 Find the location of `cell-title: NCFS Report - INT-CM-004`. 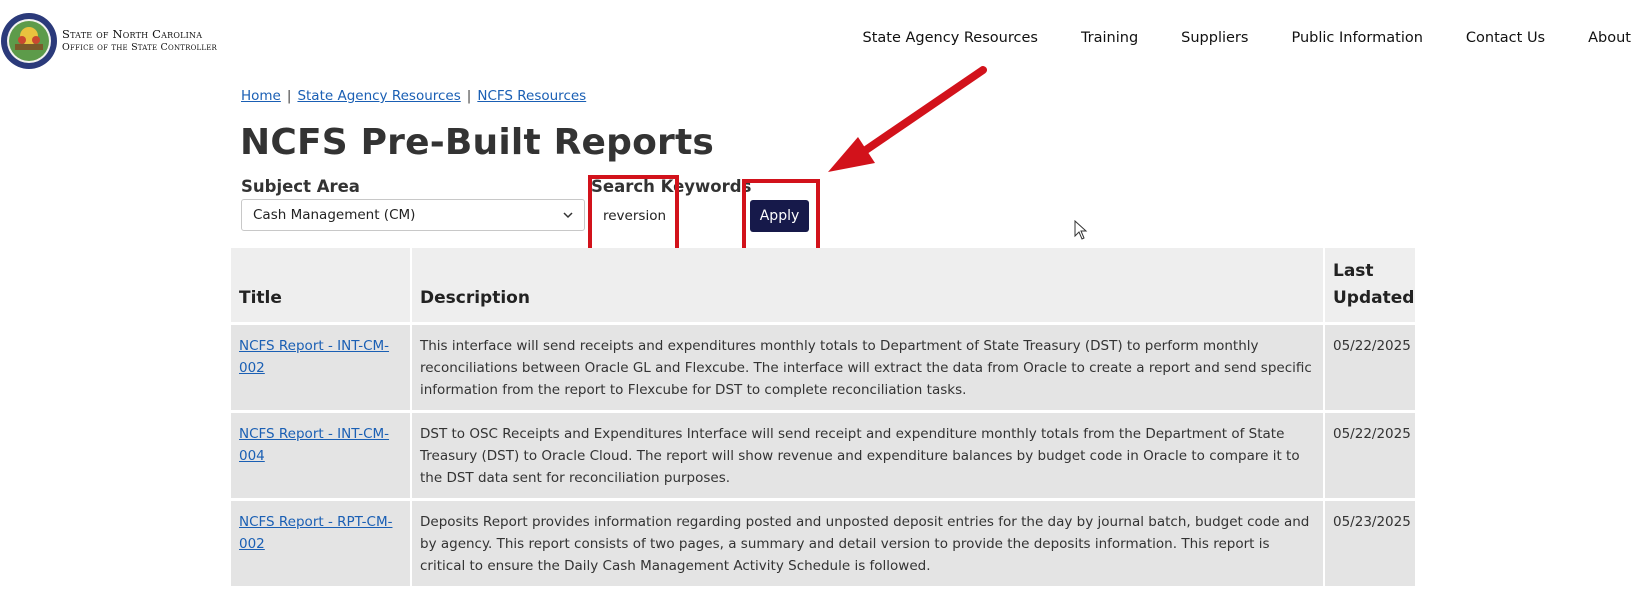

cell-title: NCFS Report - INT-CM-004 is located at coordinates (321, 455).